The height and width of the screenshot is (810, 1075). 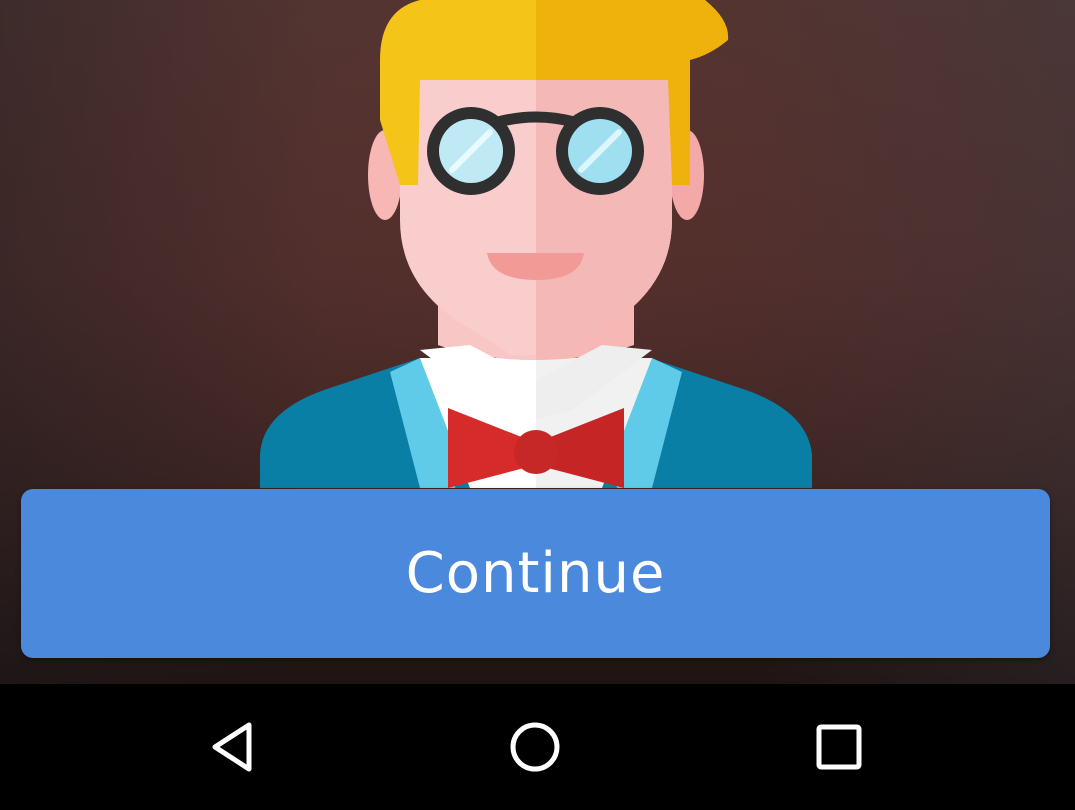 I want to click on recents-button, so click(x=839, y=747).